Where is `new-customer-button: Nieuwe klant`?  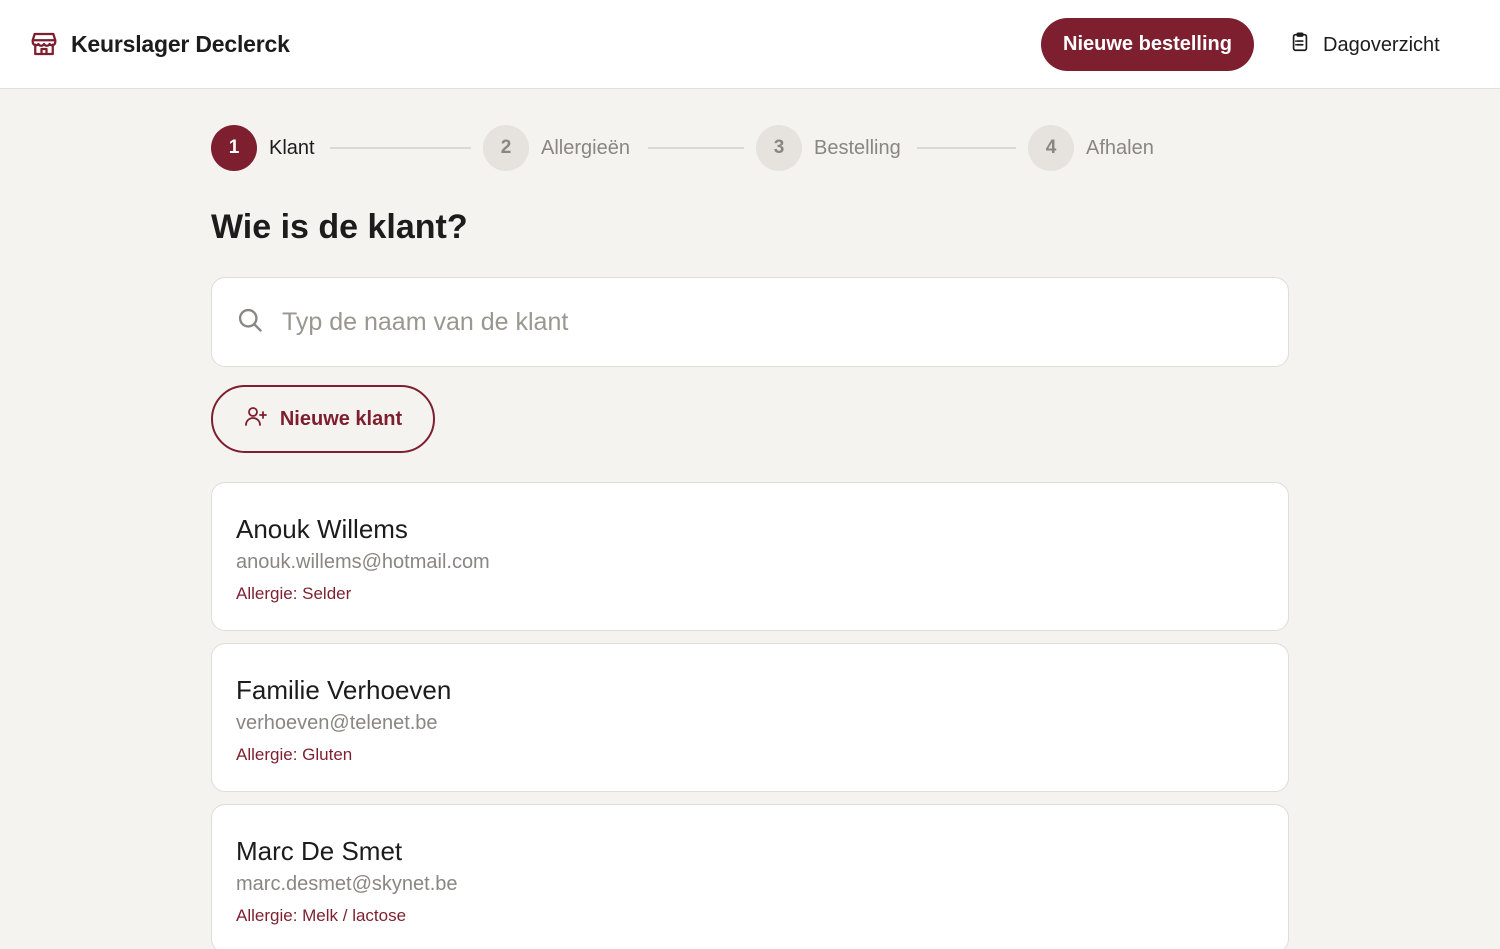 new-customer-button: Nieuwe klant is located at coordinates (323, 419).